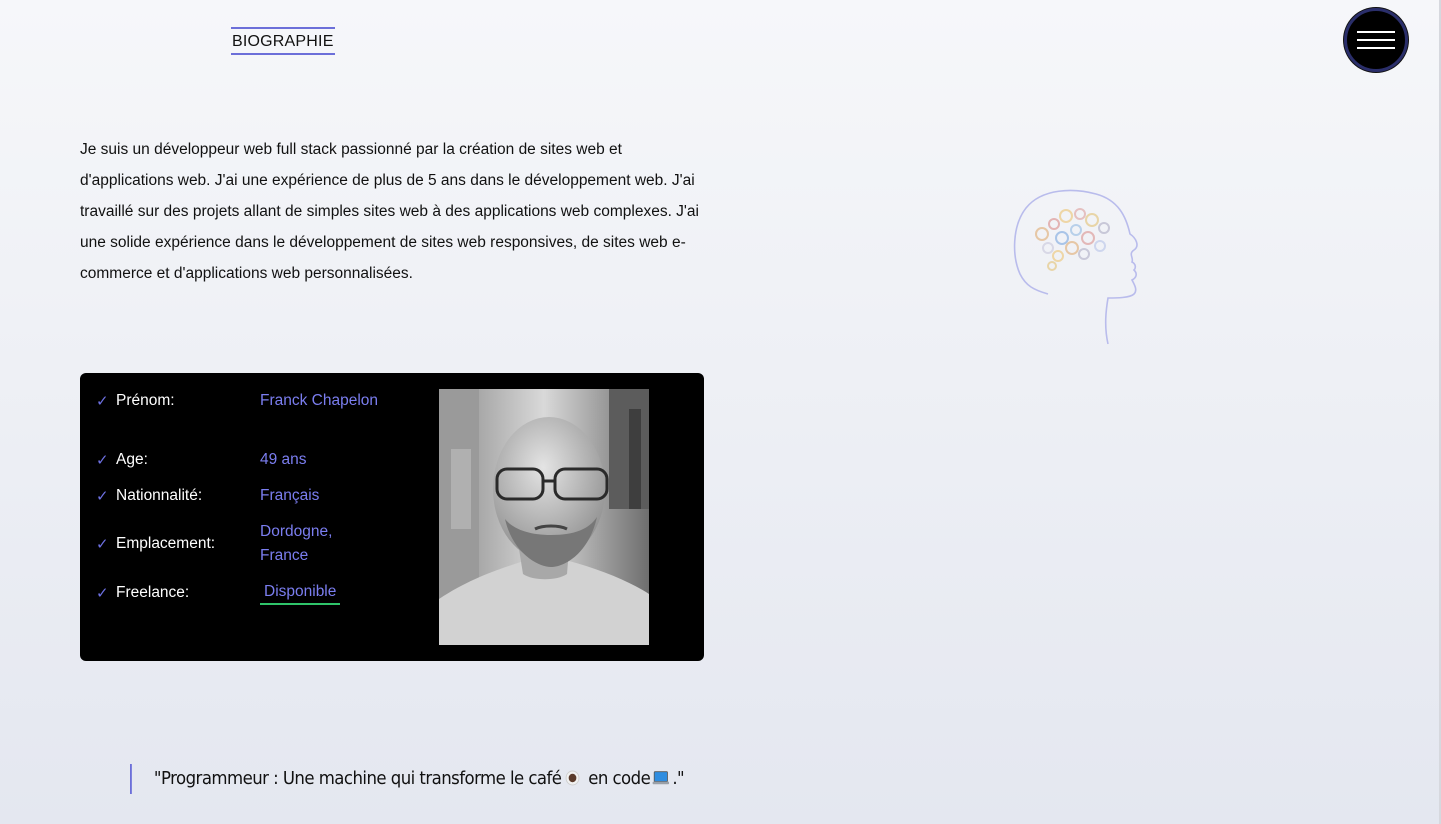 The height and width of the screenshot is (824, 1441). Describe the element at coordinates (1376, 32) in the screenshot. I see `hamburger-menu-icon` at that location.